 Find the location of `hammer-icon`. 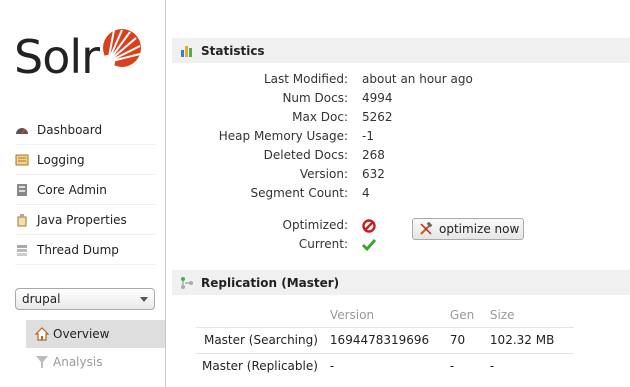

hammer-icon is located at coordinates (426, 228).